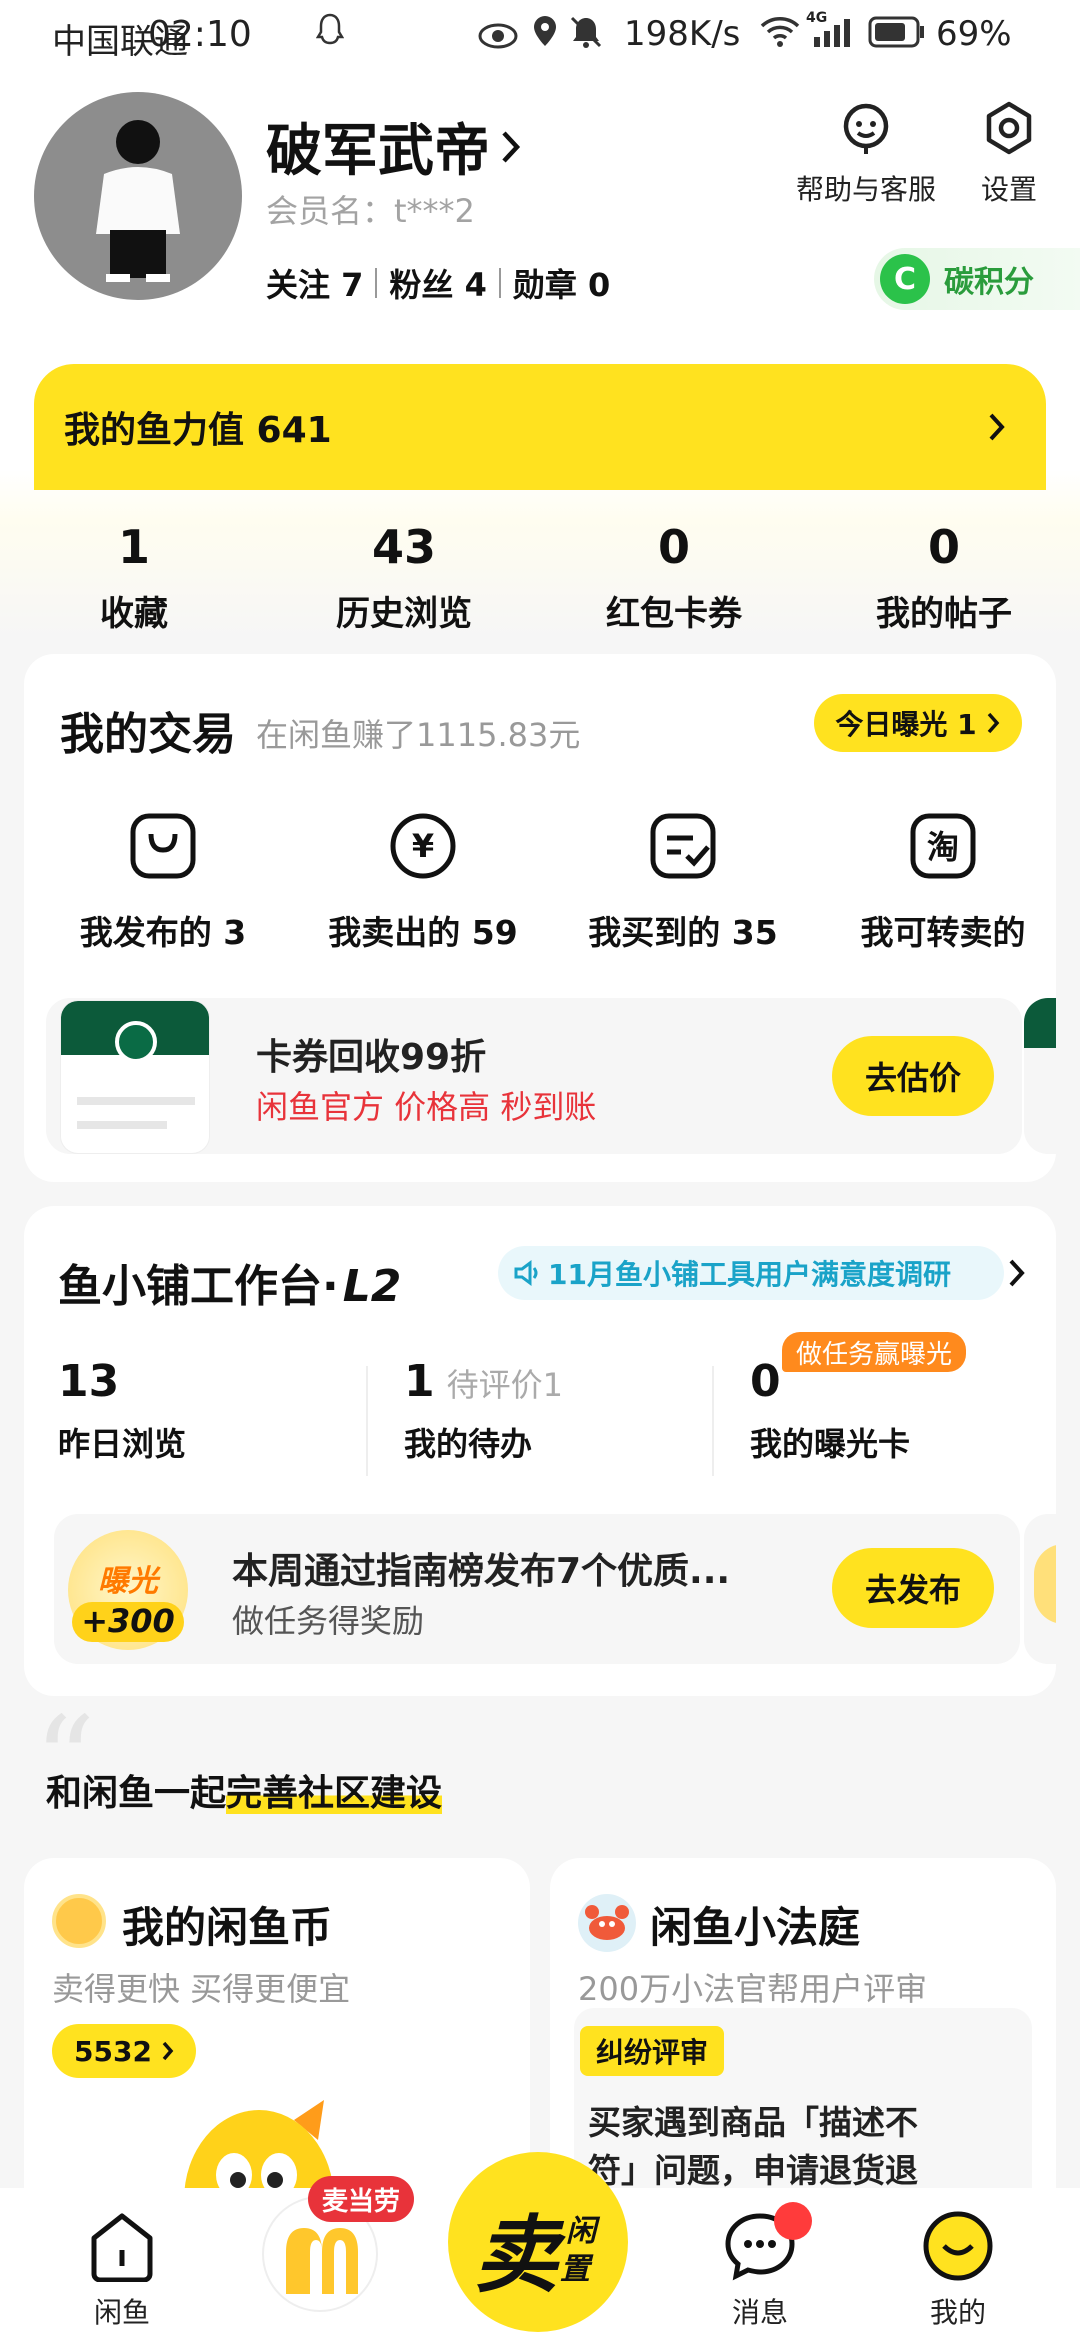 The width and height of the screenshot is (1080, 2340). I want to click on coin-icon, so click(79, 1921).